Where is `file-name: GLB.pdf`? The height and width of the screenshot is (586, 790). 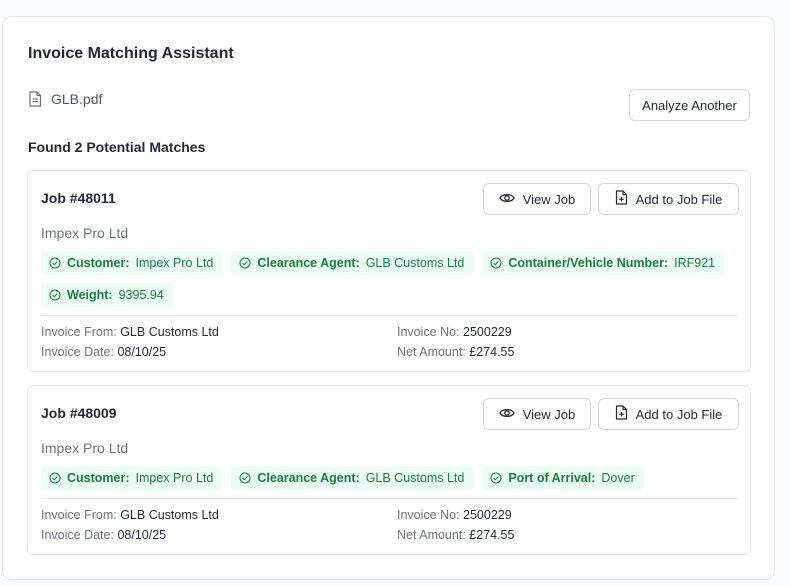 file-name: GLB.pdf is located at coordinates (77, 99).